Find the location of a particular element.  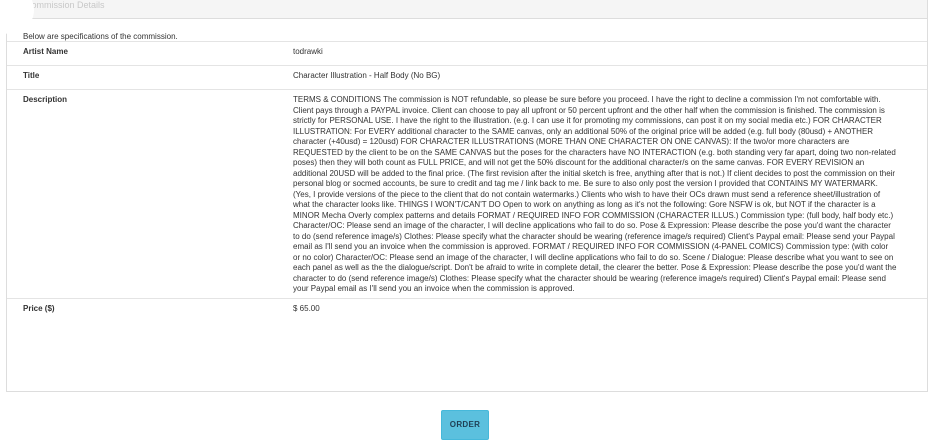

description-label: Description is located at coordinates (45, 99).